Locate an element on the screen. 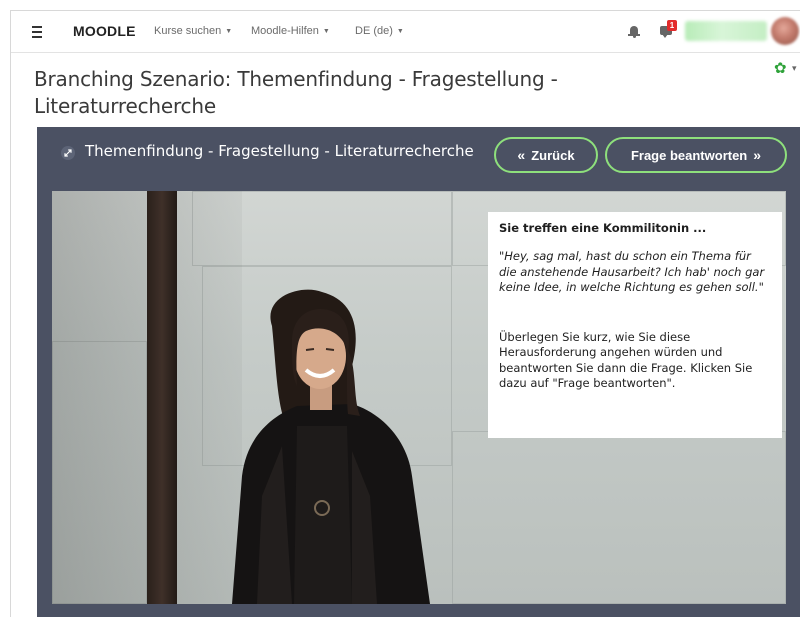 The image size is (800, 617). nav-moodle-hilfen-label: Moodle-Hilfen is located at coordinates (285, 31).